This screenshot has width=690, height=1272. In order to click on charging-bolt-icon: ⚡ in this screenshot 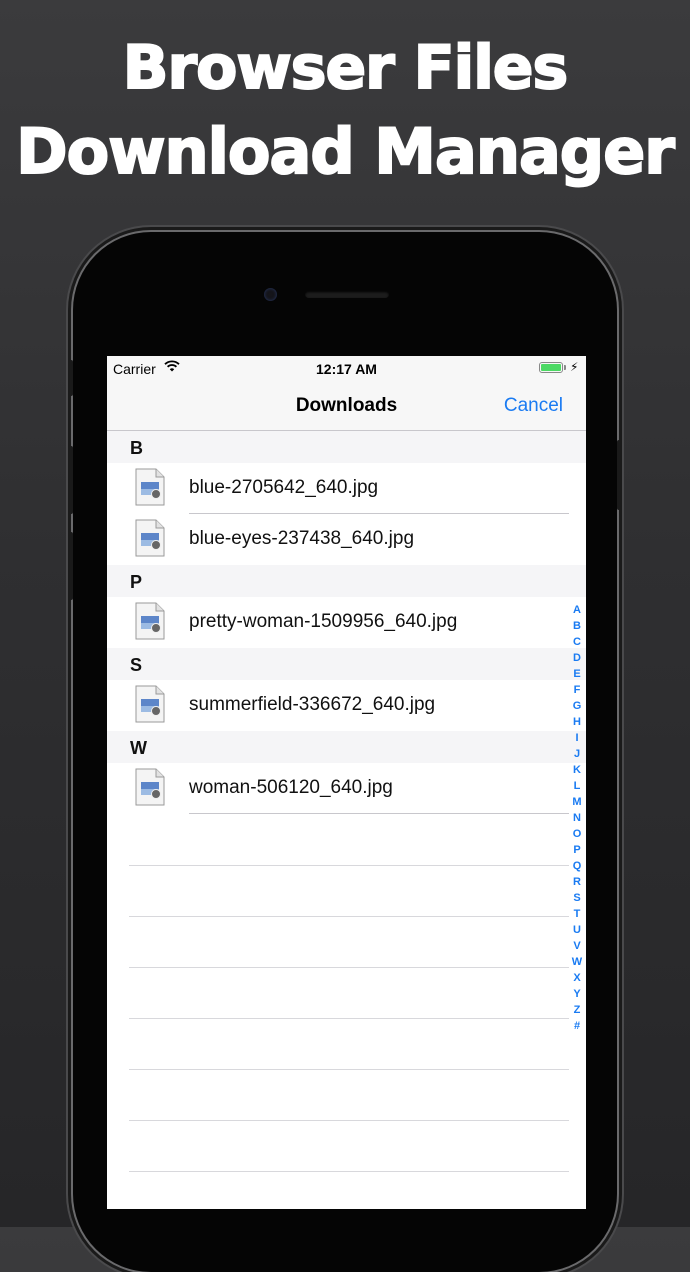, I will do `click(574, 367)`.